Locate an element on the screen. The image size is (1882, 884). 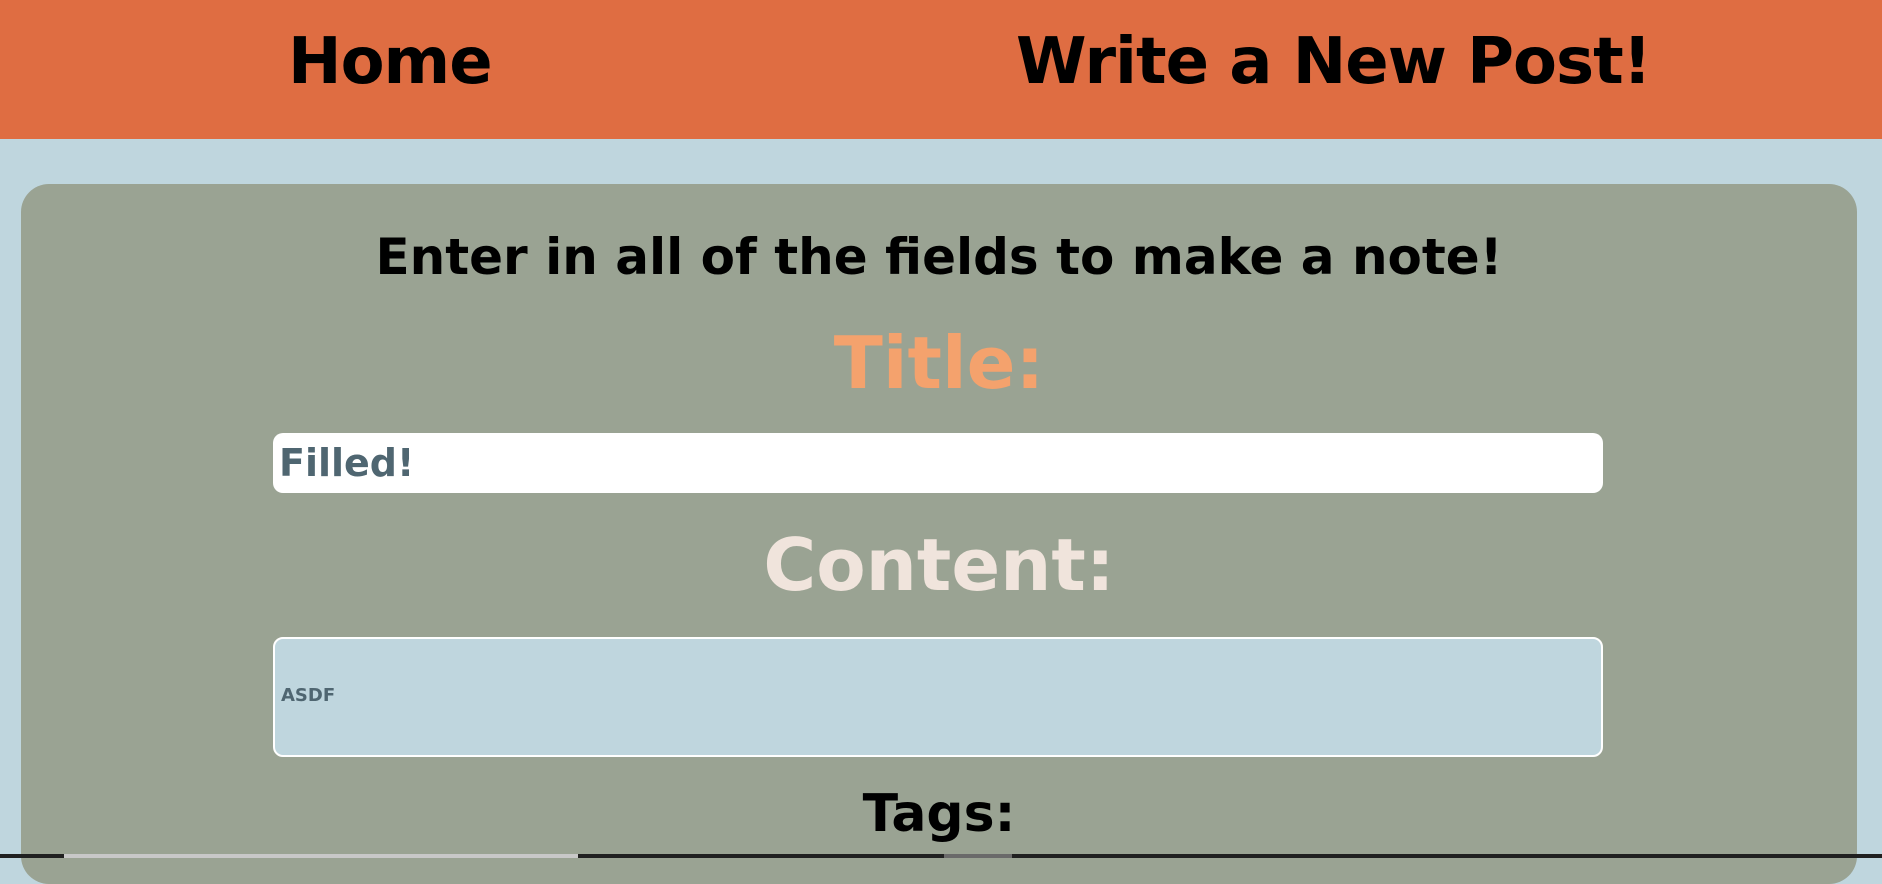
tags-label: Tags: is located at coordinates (939, 814).